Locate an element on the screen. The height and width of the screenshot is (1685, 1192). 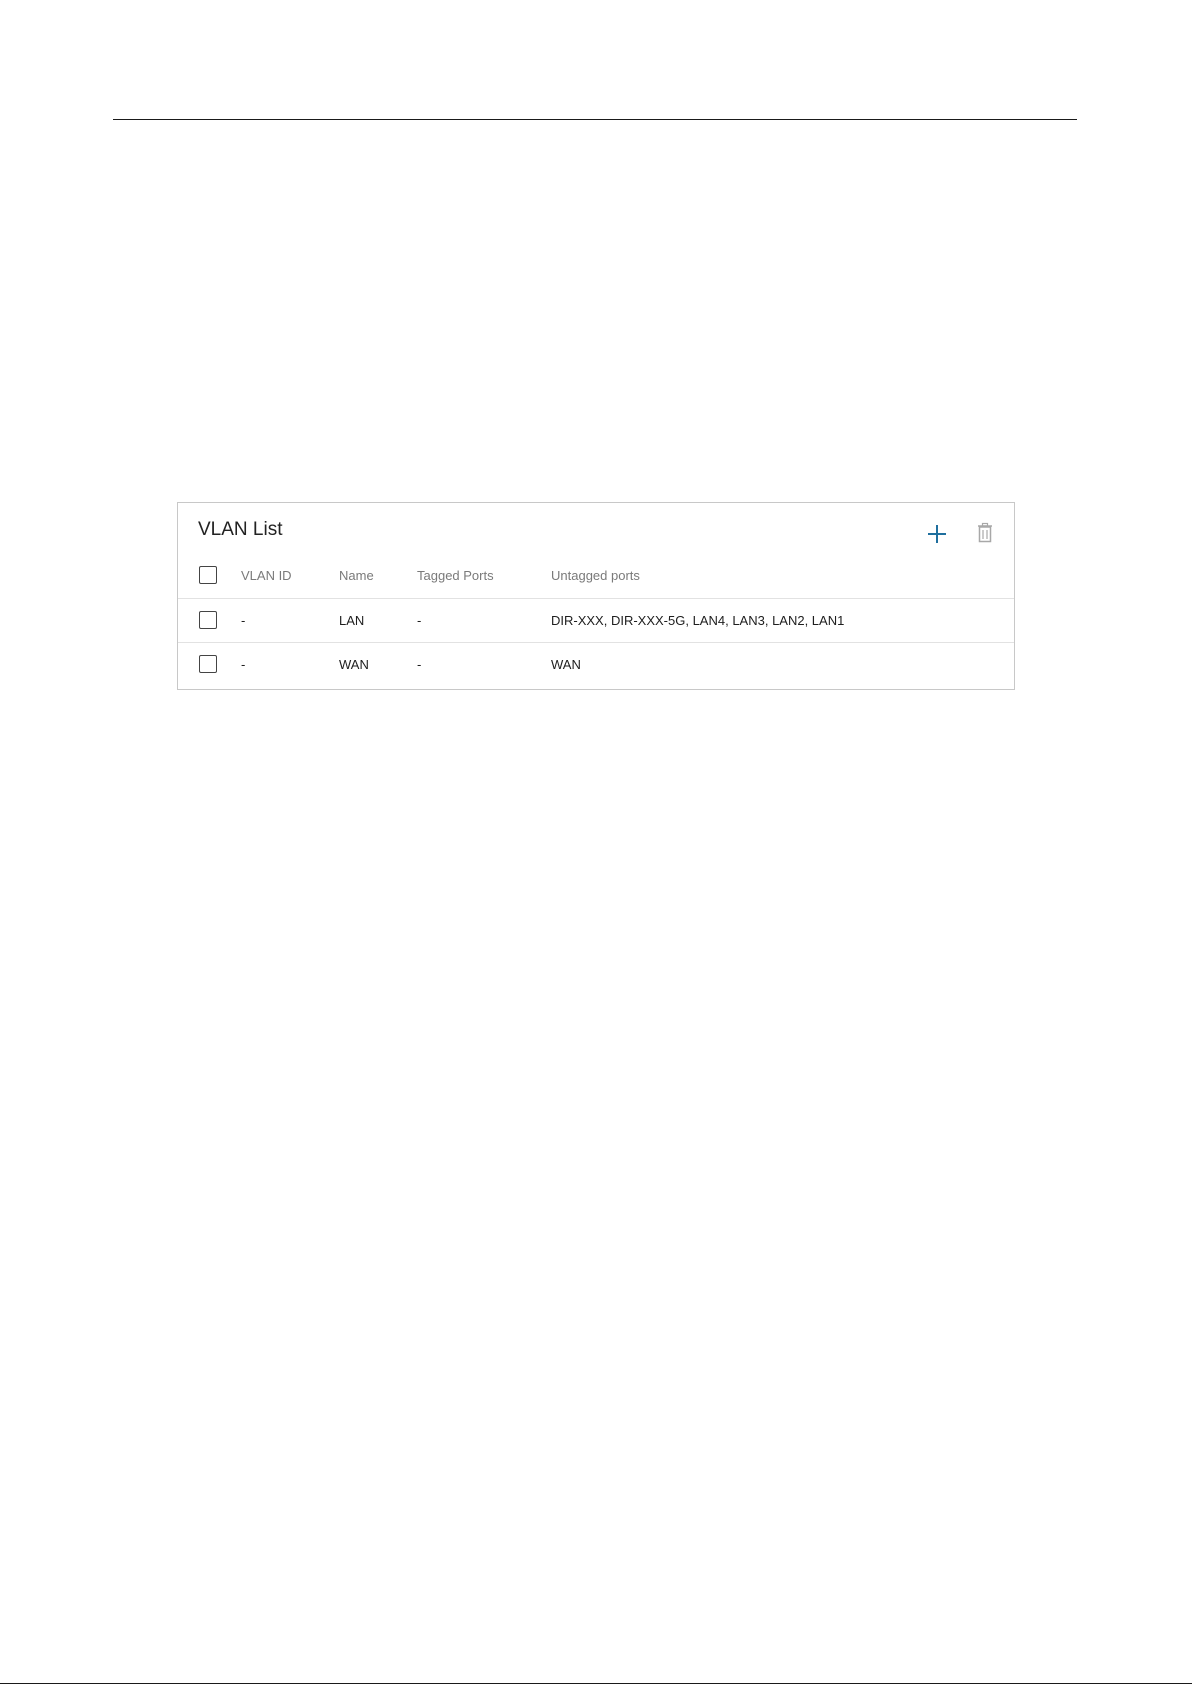
table-header: VLAN ID Name Tagged Ports Untagged ports is located at coordinates (596, 576).